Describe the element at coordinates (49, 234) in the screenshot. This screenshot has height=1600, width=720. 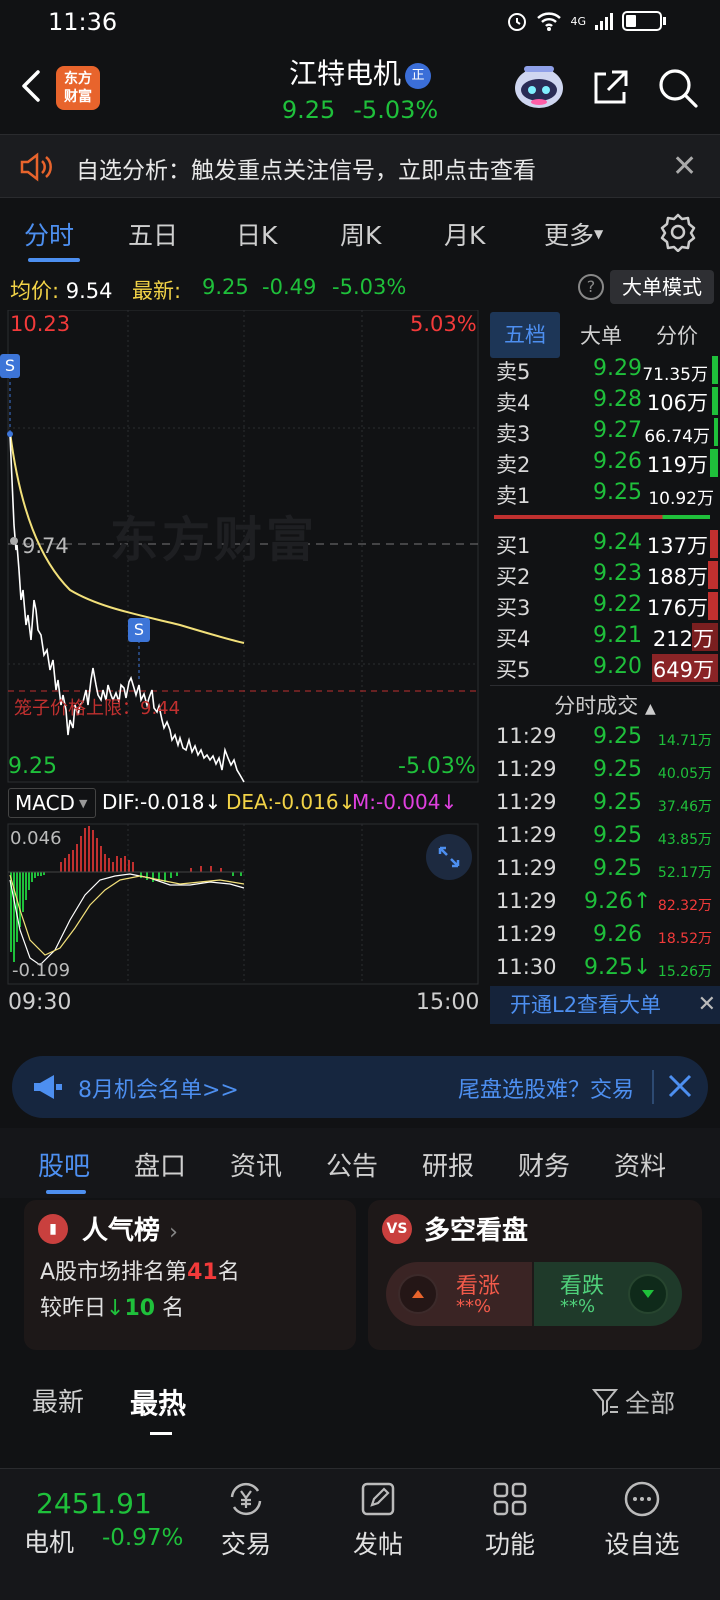
I see `tab-intraday: 分时` at that location.